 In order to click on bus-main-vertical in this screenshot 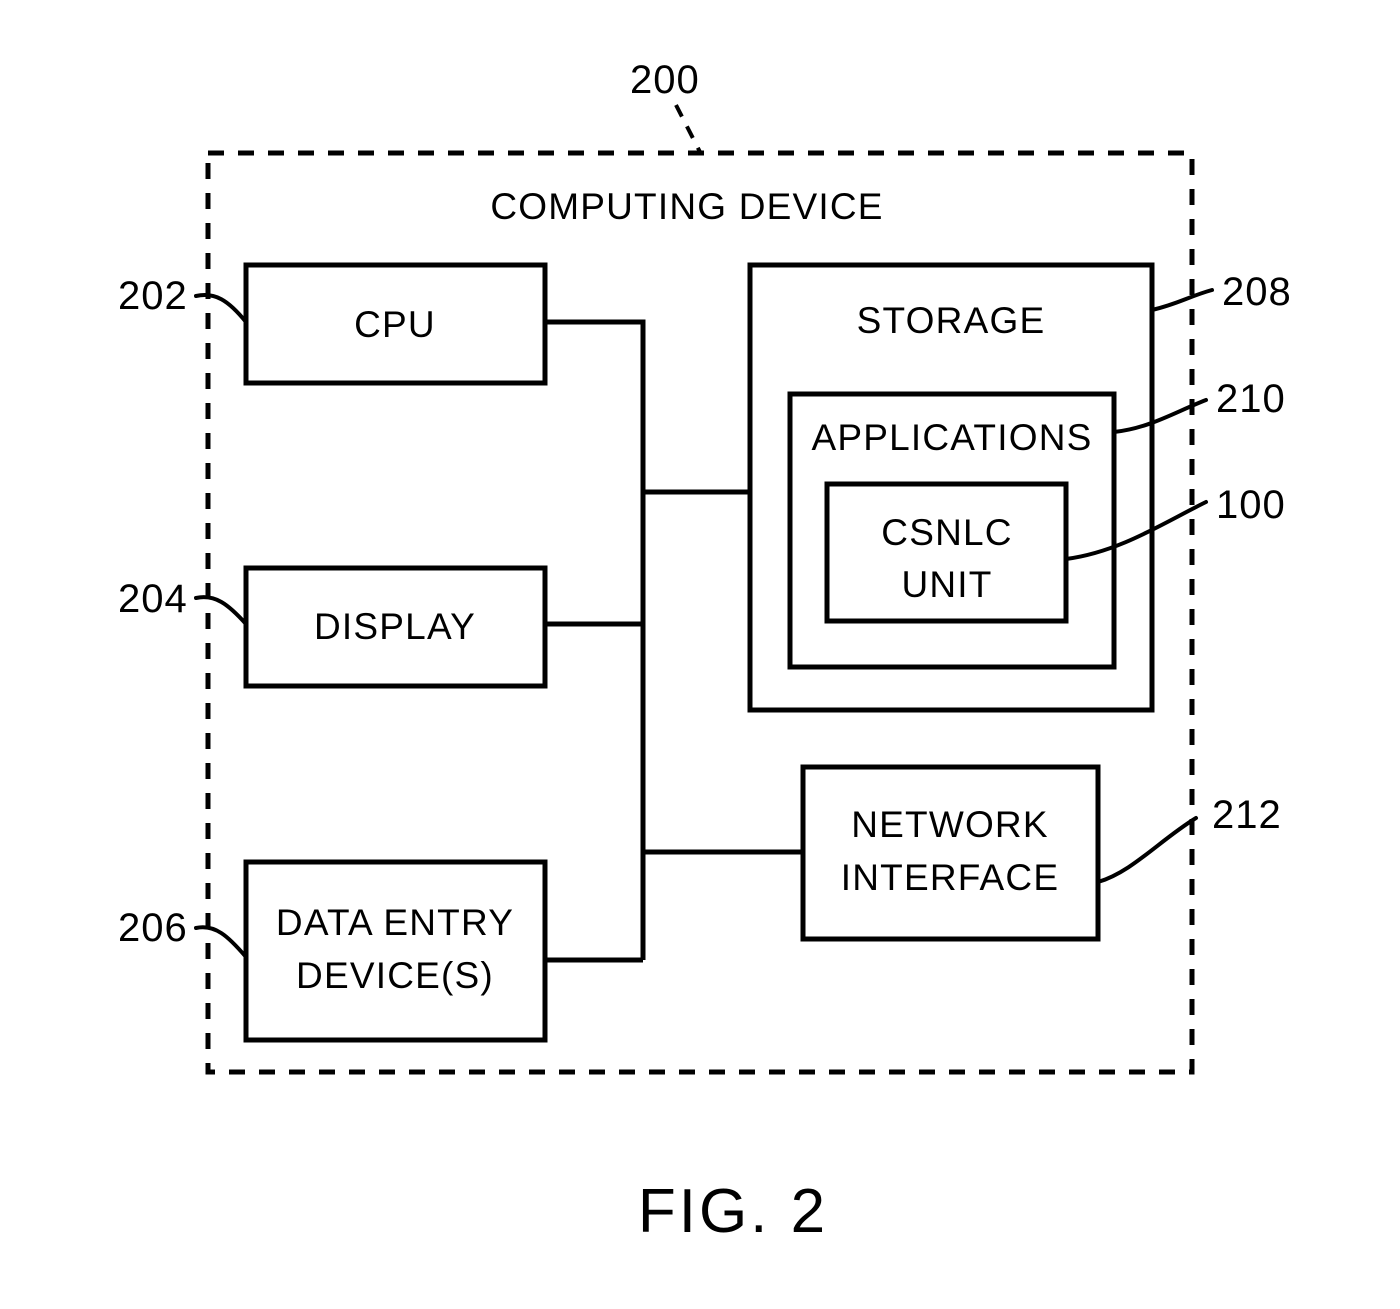, I will do `click(595, 639)`.